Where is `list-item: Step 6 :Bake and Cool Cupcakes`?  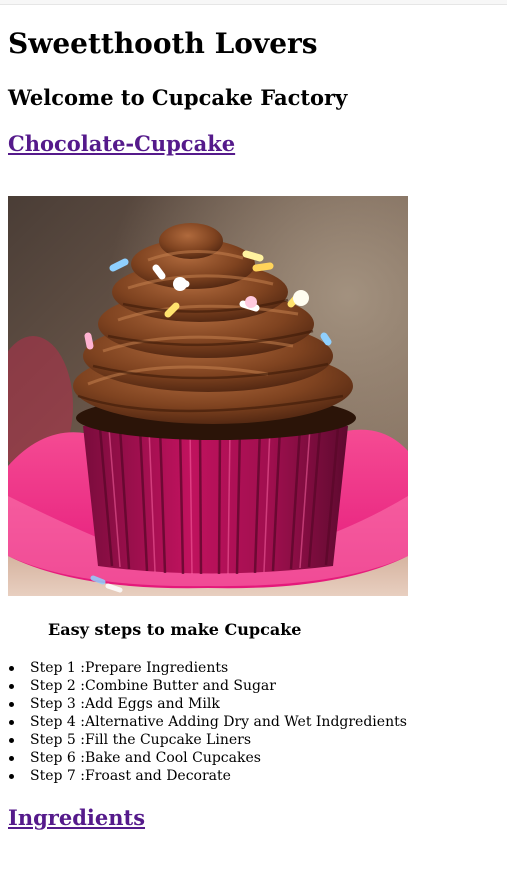 list-item: Step 6 :Bake and Cool Cupcakes is located at coordinates (208, 758).